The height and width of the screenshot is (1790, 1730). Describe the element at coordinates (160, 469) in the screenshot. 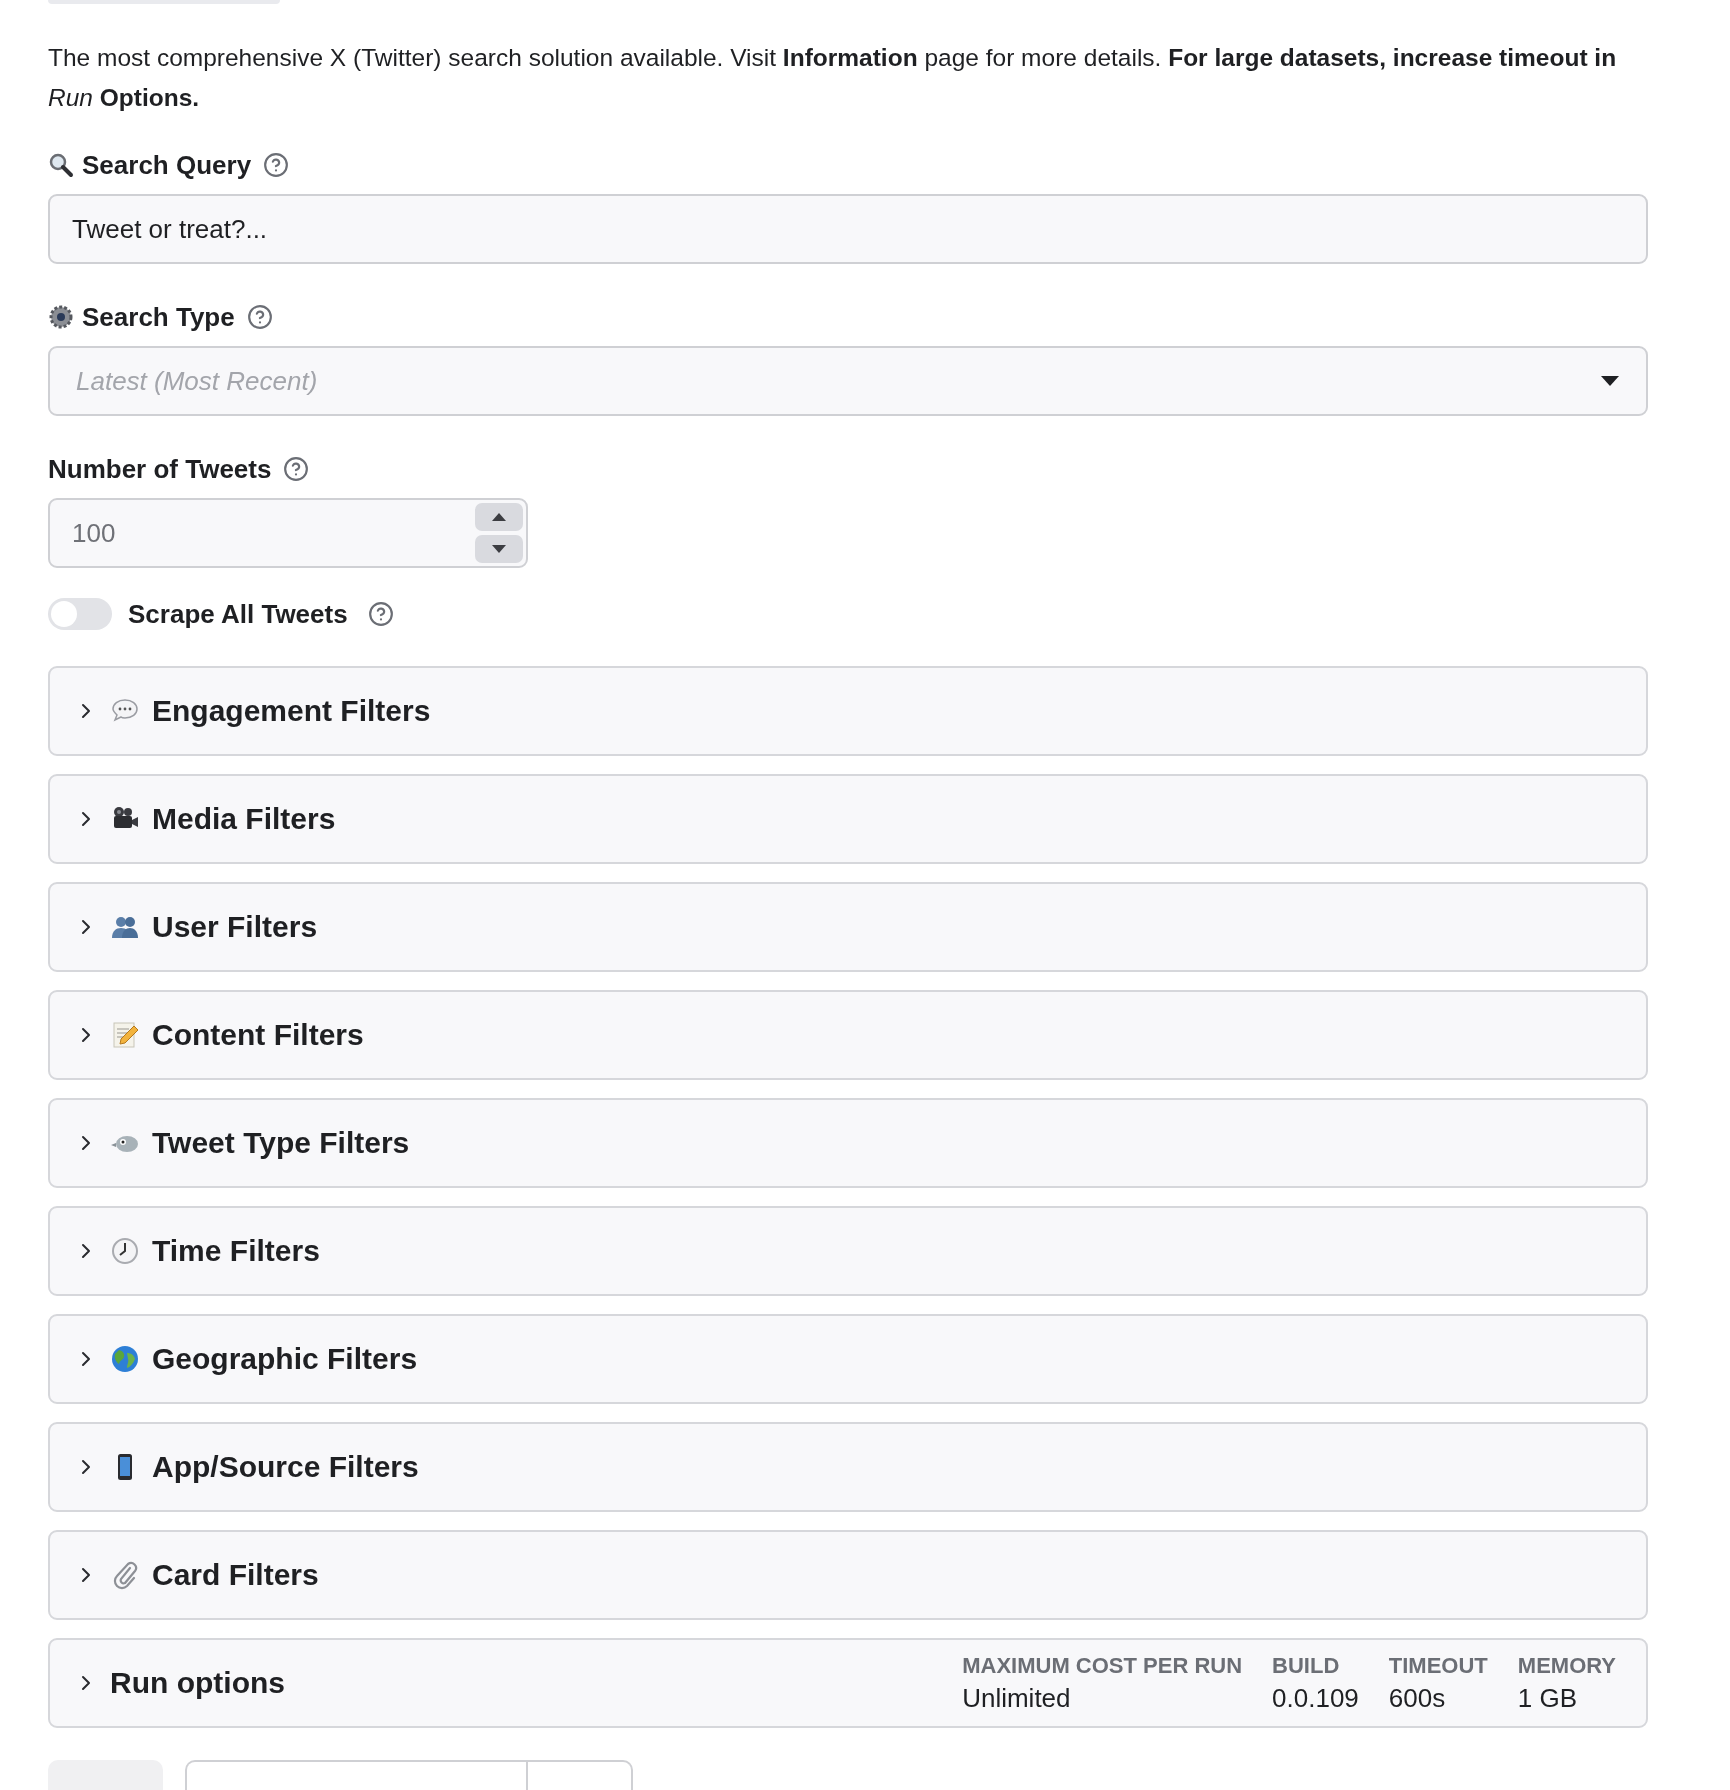

I see `field-label: Number of Tweets` at that location.